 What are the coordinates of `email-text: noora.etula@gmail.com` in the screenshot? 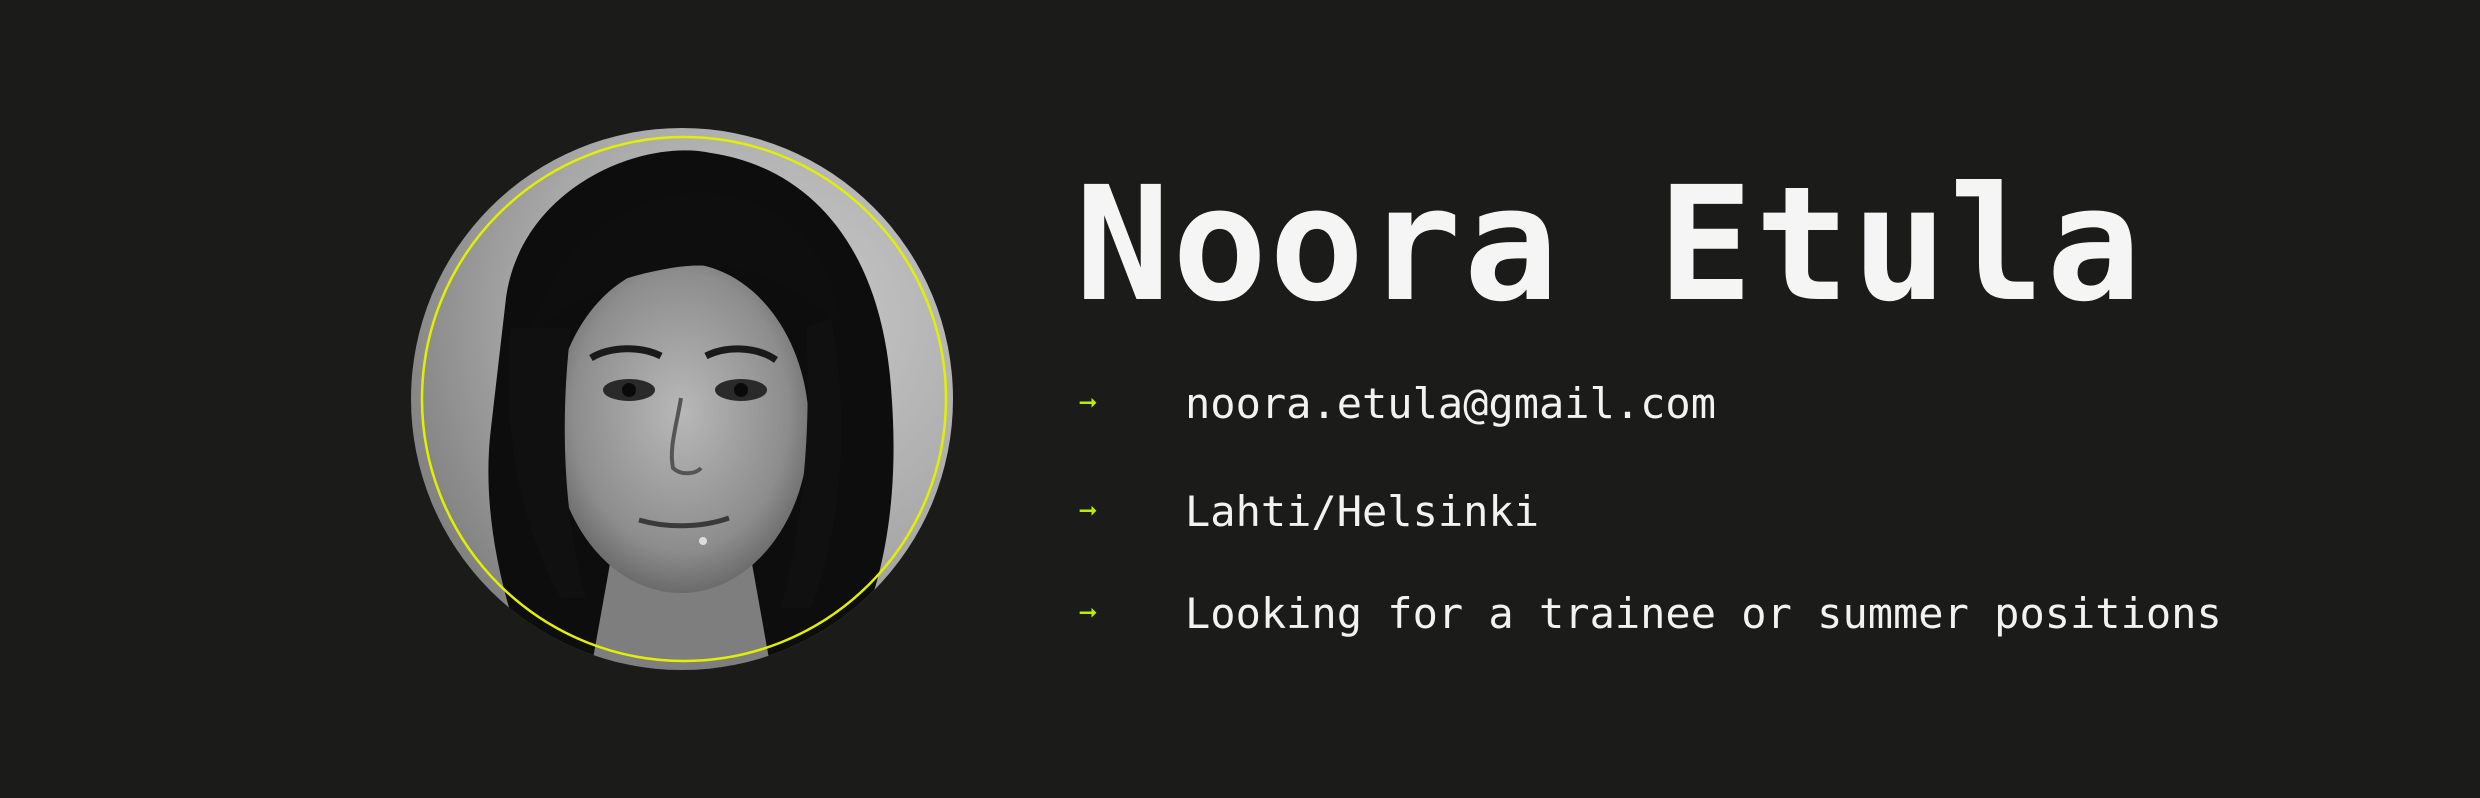 It's located at (1450, 404).